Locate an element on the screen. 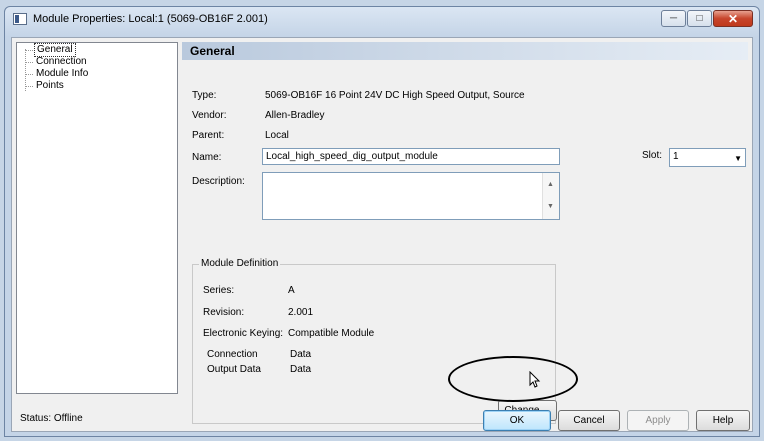 The height and width of the screenshot is (441, 764). revision-value: 2.001 is located at coordinates (301, 312).